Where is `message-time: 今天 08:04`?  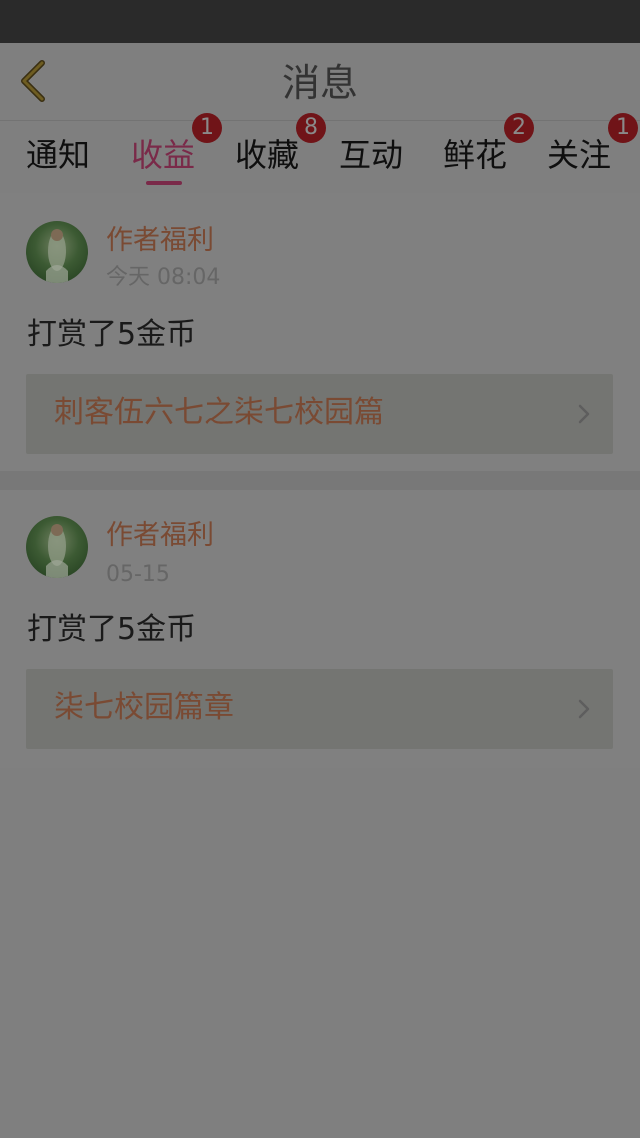 message-time: 今天 08:04 is located at coordinates (163, 277).